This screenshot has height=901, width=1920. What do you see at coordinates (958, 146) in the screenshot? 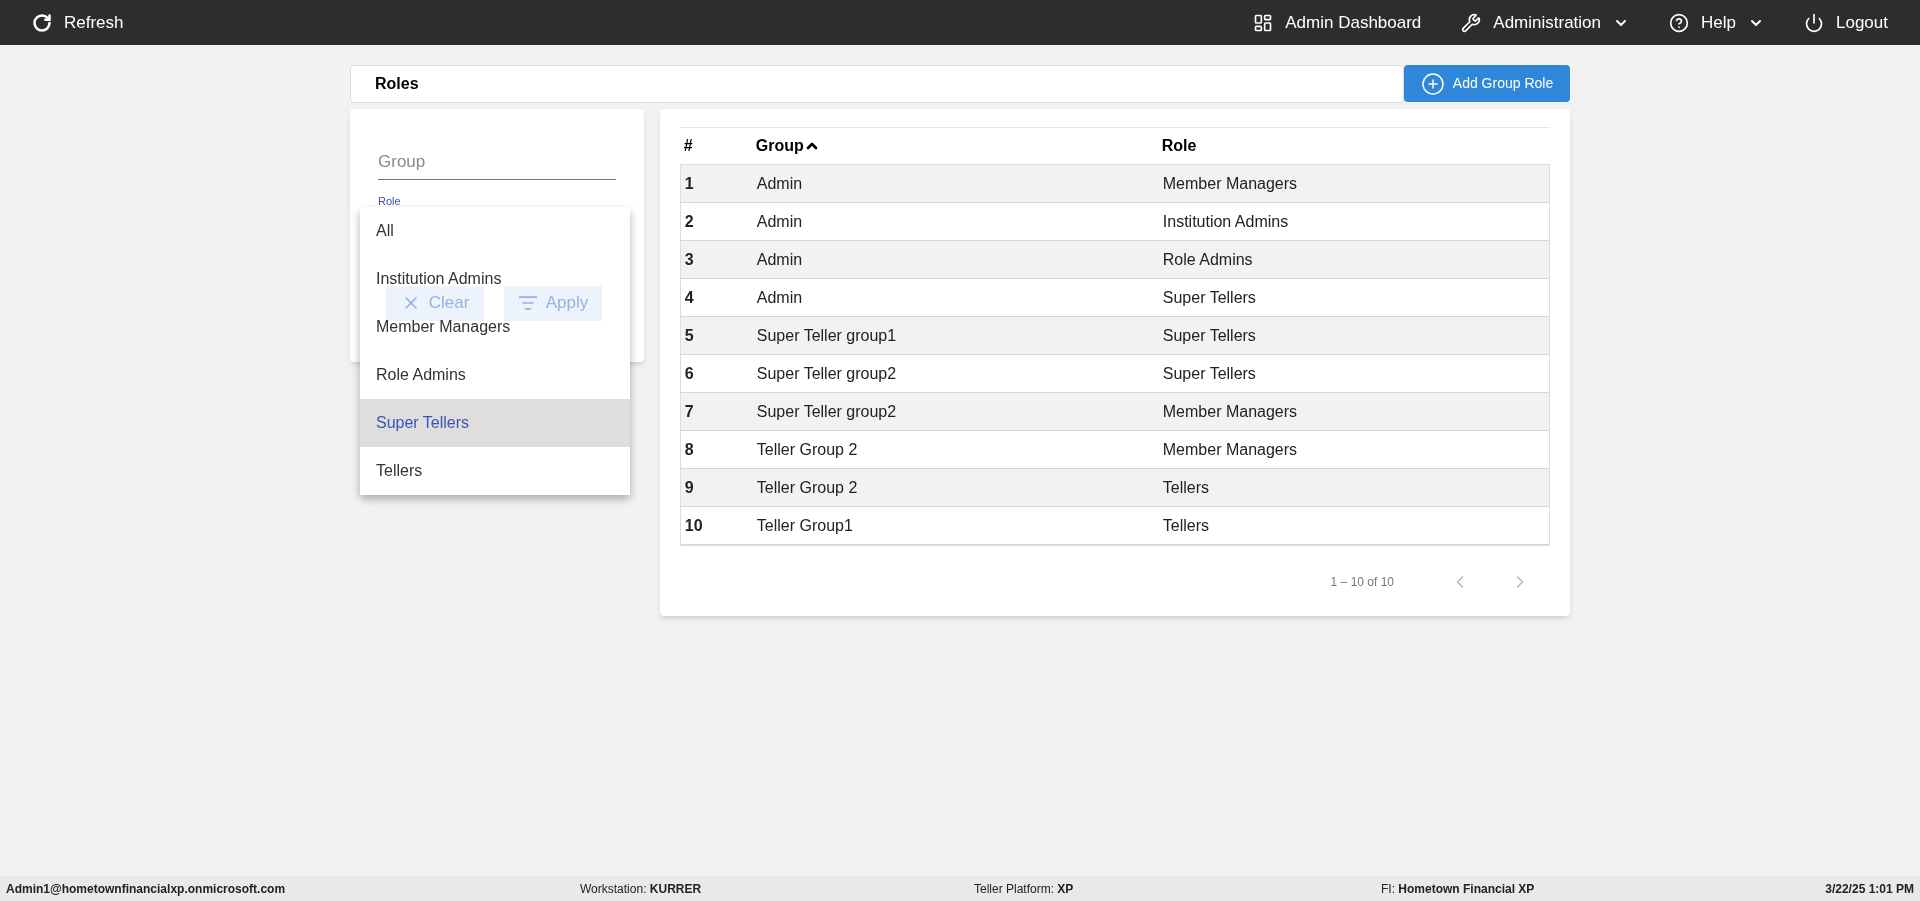
I see `column-header: Group` at bounding box center [958, 146].